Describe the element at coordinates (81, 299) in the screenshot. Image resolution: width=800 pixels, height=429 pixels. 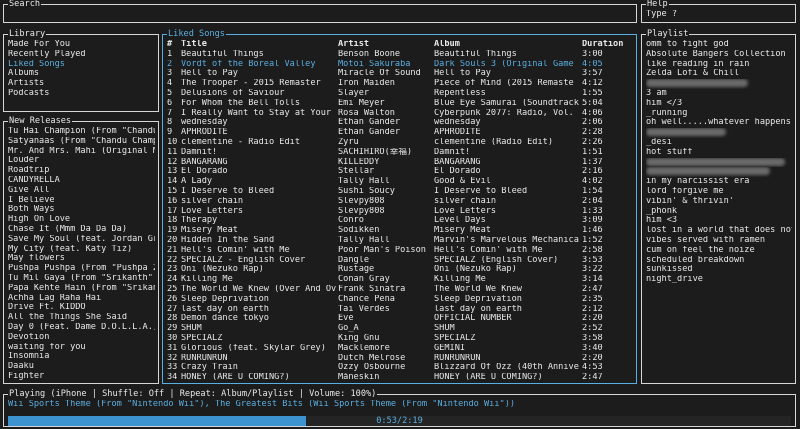
I see `release-item: Achha Lag Raha Hai` at that location.